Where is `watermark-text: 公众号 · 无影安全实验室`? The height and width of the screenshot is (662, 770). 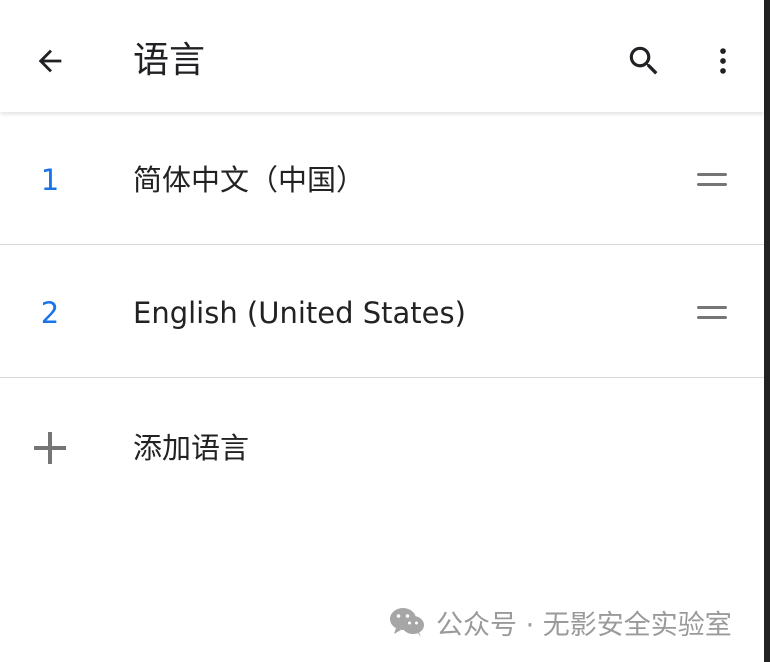 watermark-text: 公众号 · 无影安全实验室 is located at coordinates (584, 625).